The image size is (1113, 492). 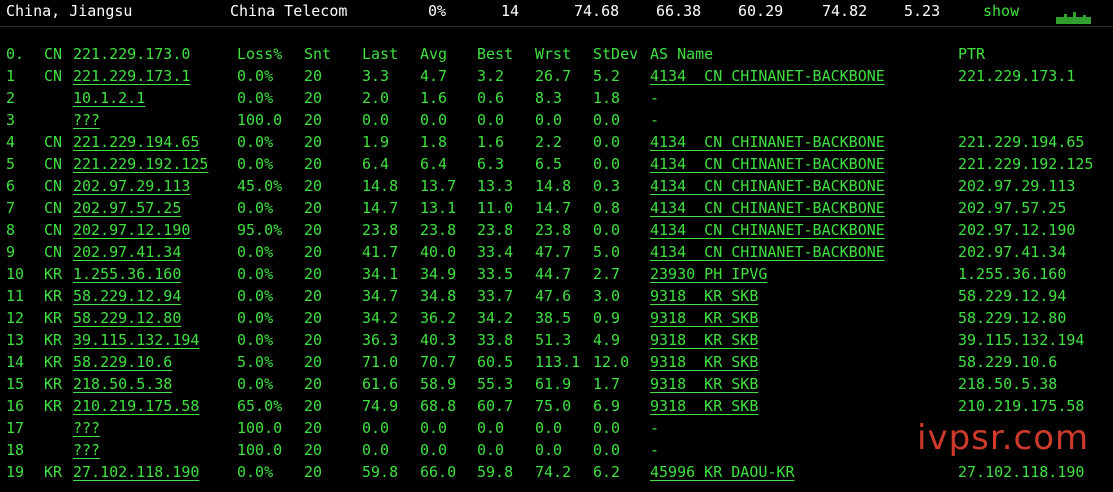 I want to click on last-value: 0.0, so click(x=376, y=120).